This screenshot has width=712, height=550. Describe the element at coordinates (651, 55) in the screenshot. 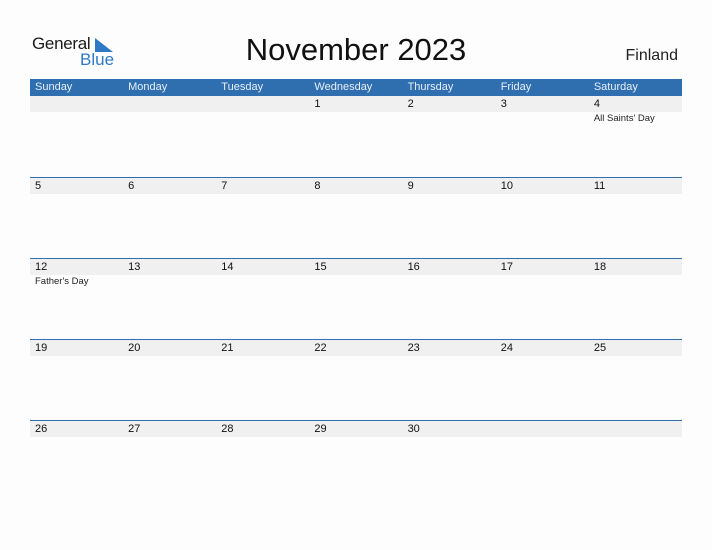

I see `country-label: Finland` at that location.